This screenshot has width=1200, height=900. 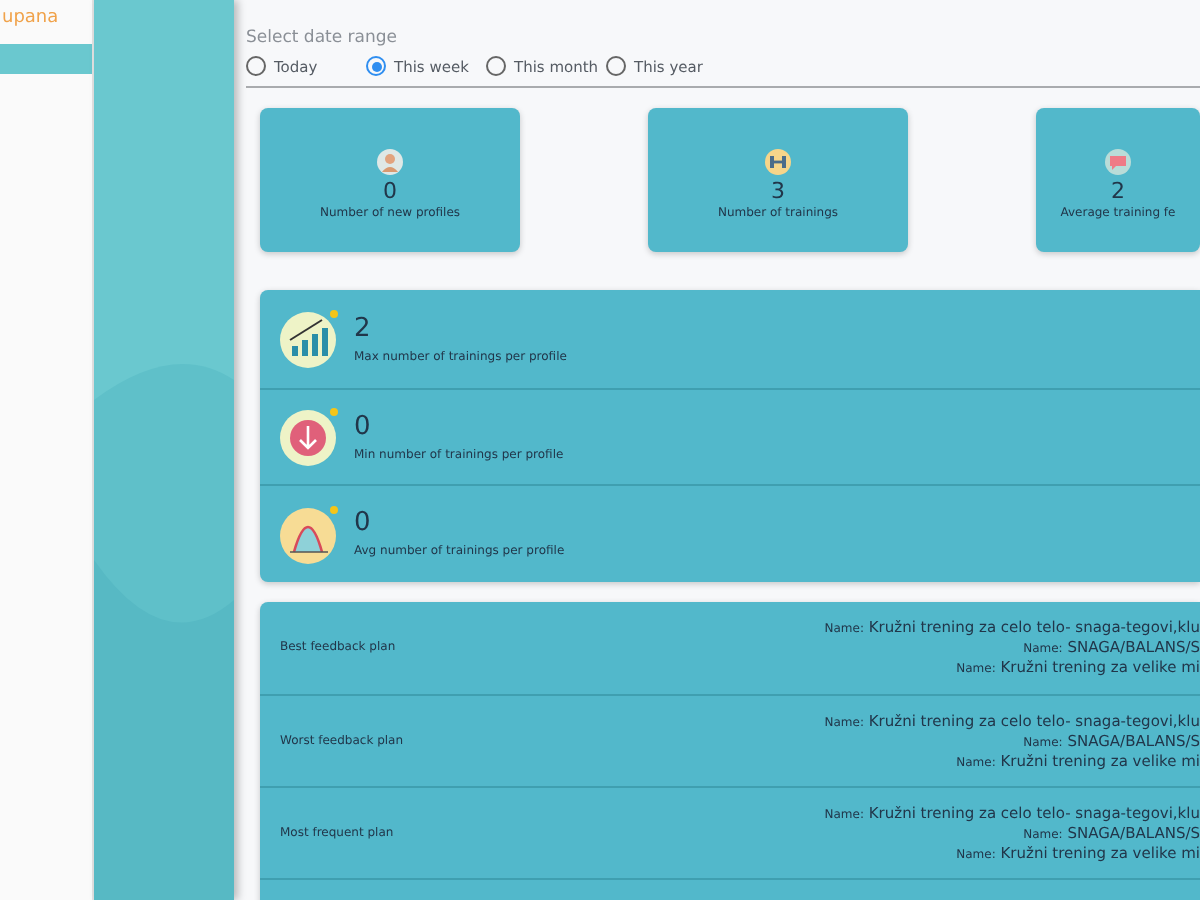 What do you see at coordinates (1118, 162) in the screenshot?
I see `chat-bubble-icon` at bounding box center [1118, 162].